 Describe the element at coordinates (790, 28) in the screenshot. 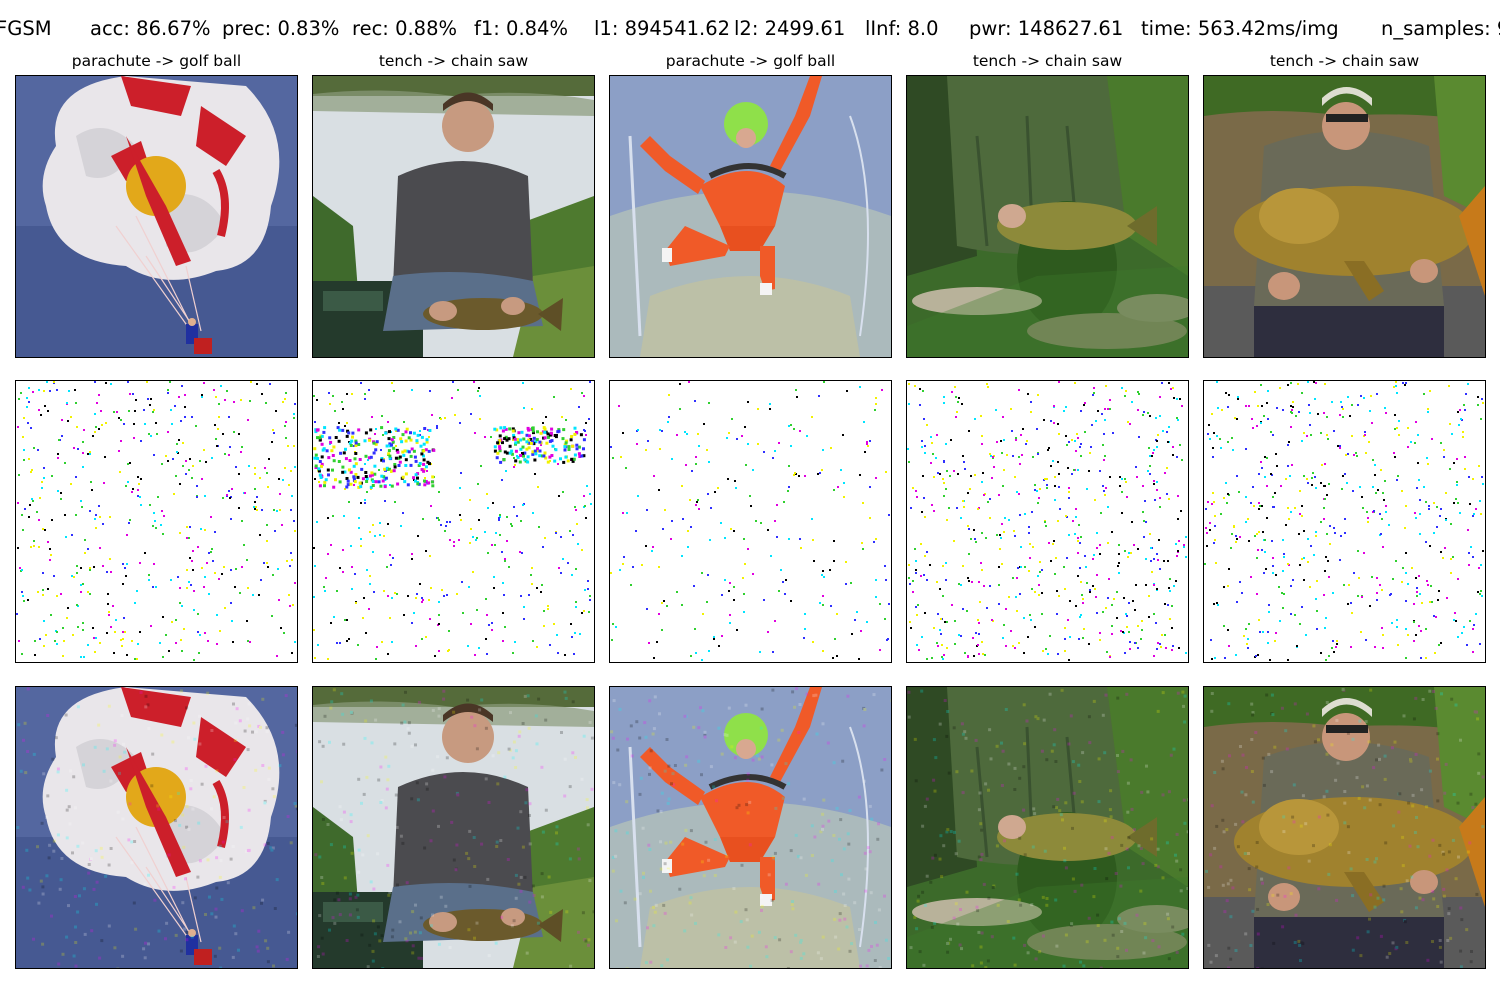

I see `l2-metric: l2: 2499.61` at that location.